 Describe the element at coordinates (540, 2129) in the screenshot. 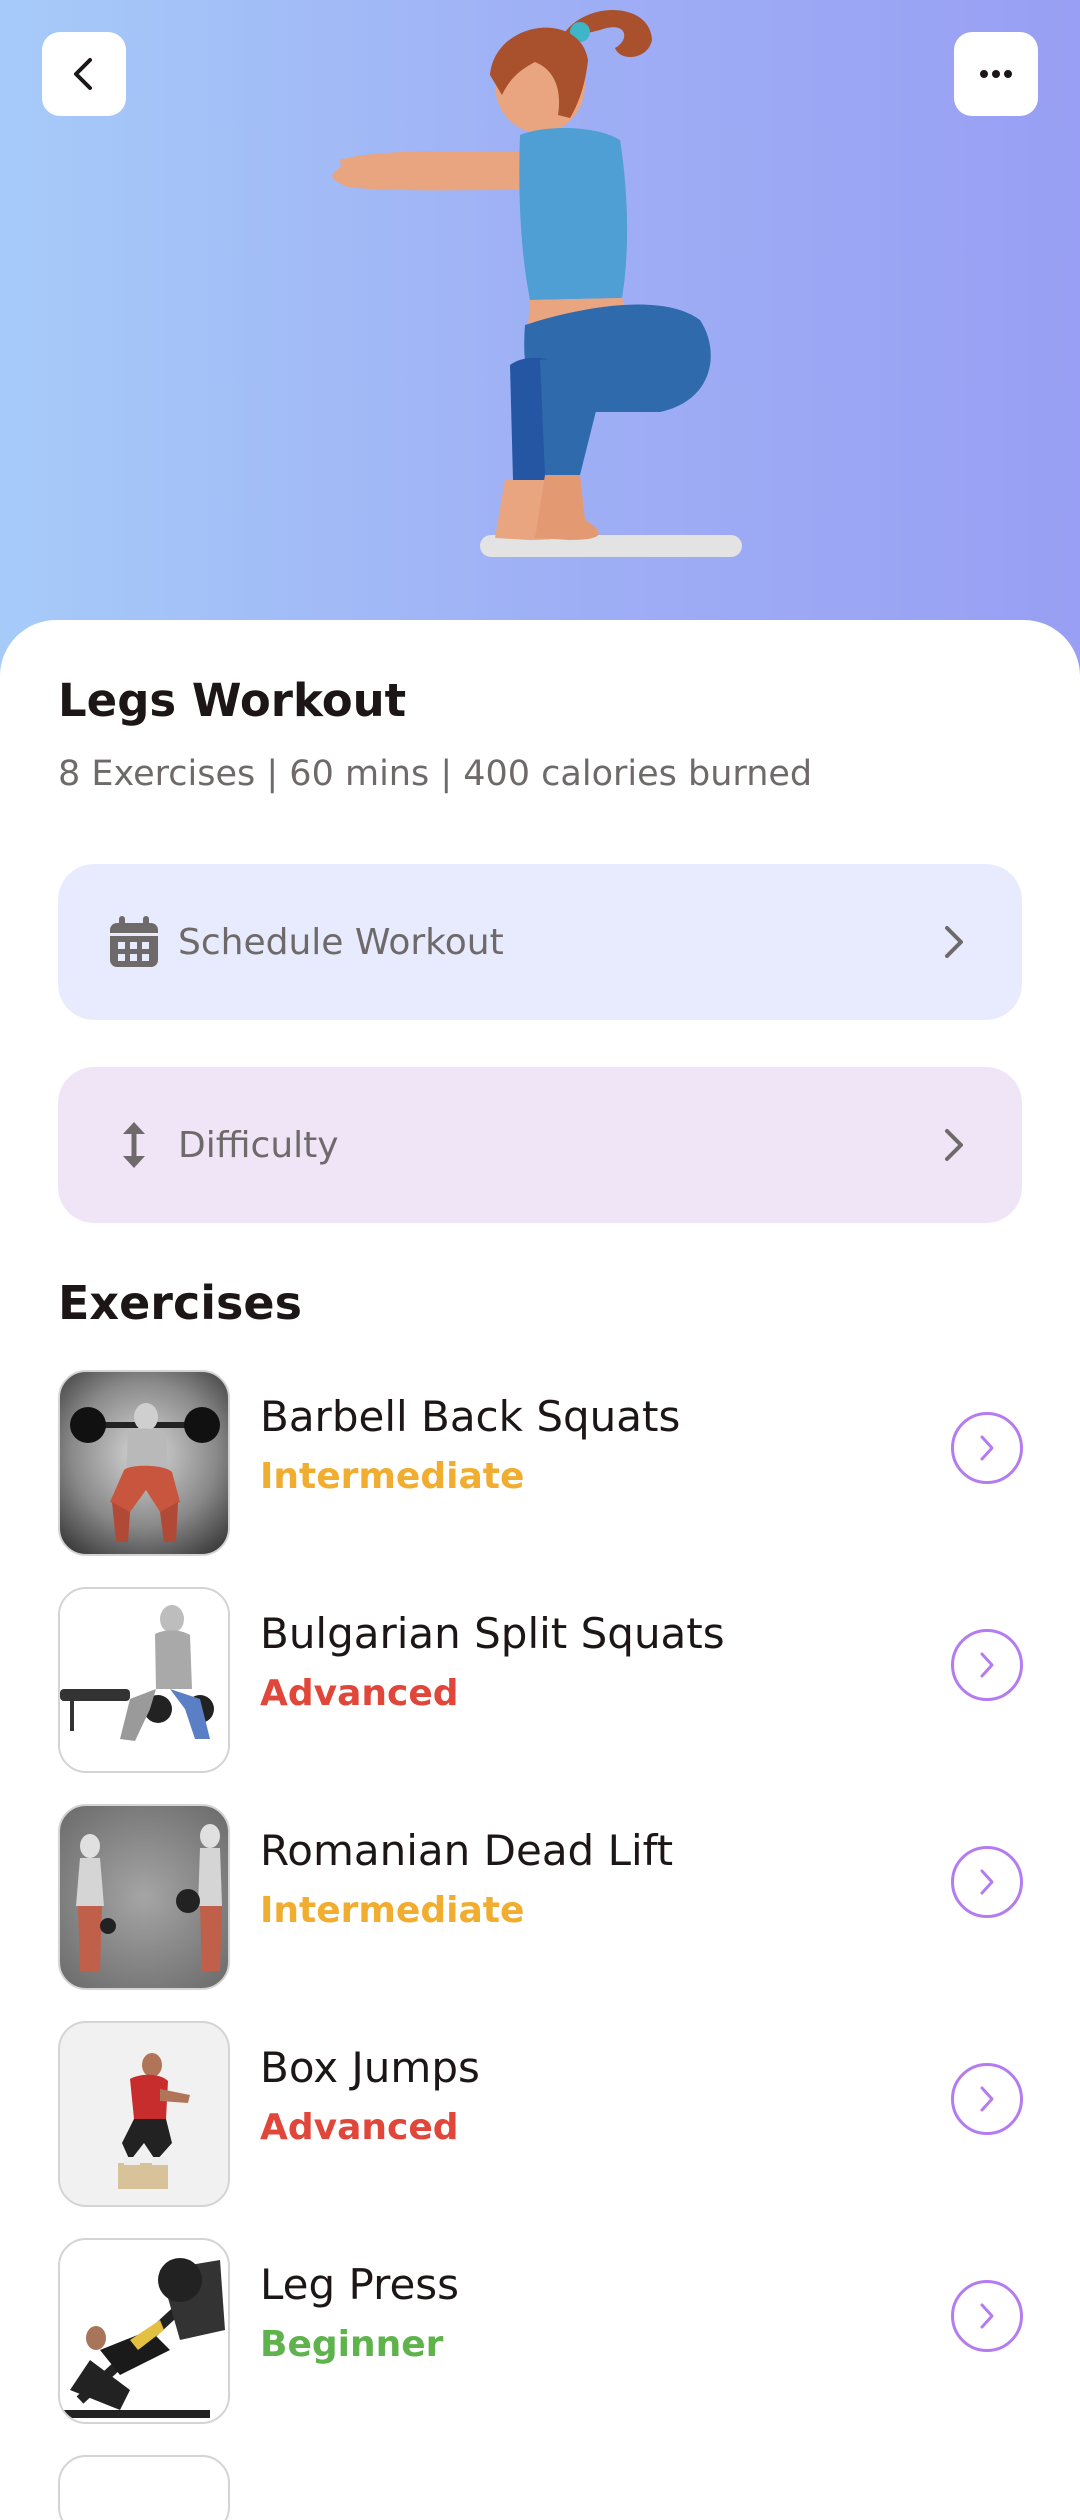

I see `exercise-item-box-jumps: Box Jumps Advanced` at that location.